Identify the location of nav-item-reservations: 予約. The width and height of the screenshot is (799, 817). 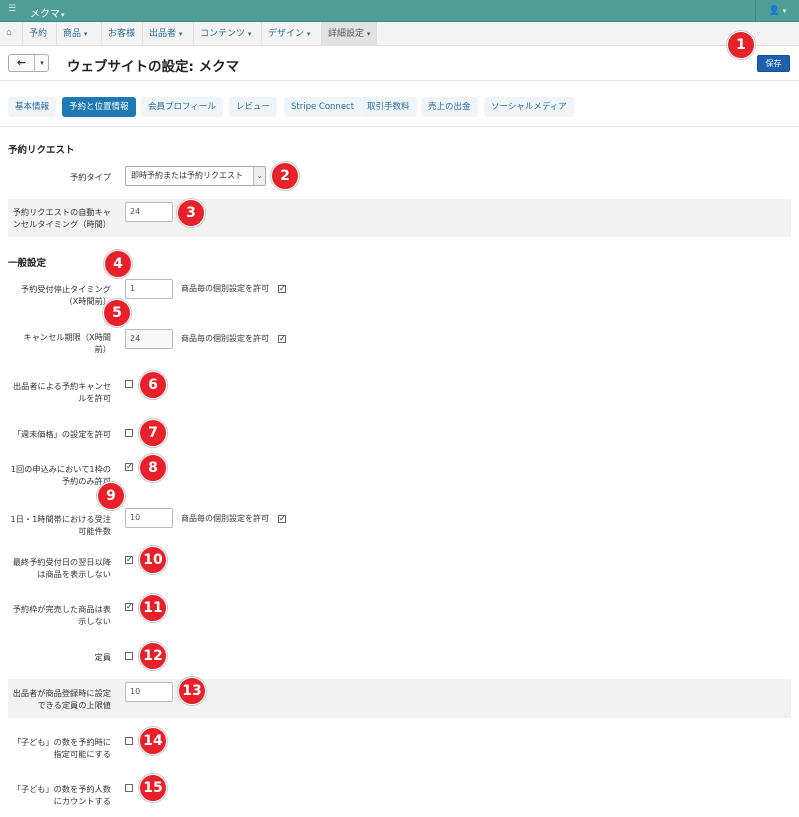
(37, 34).